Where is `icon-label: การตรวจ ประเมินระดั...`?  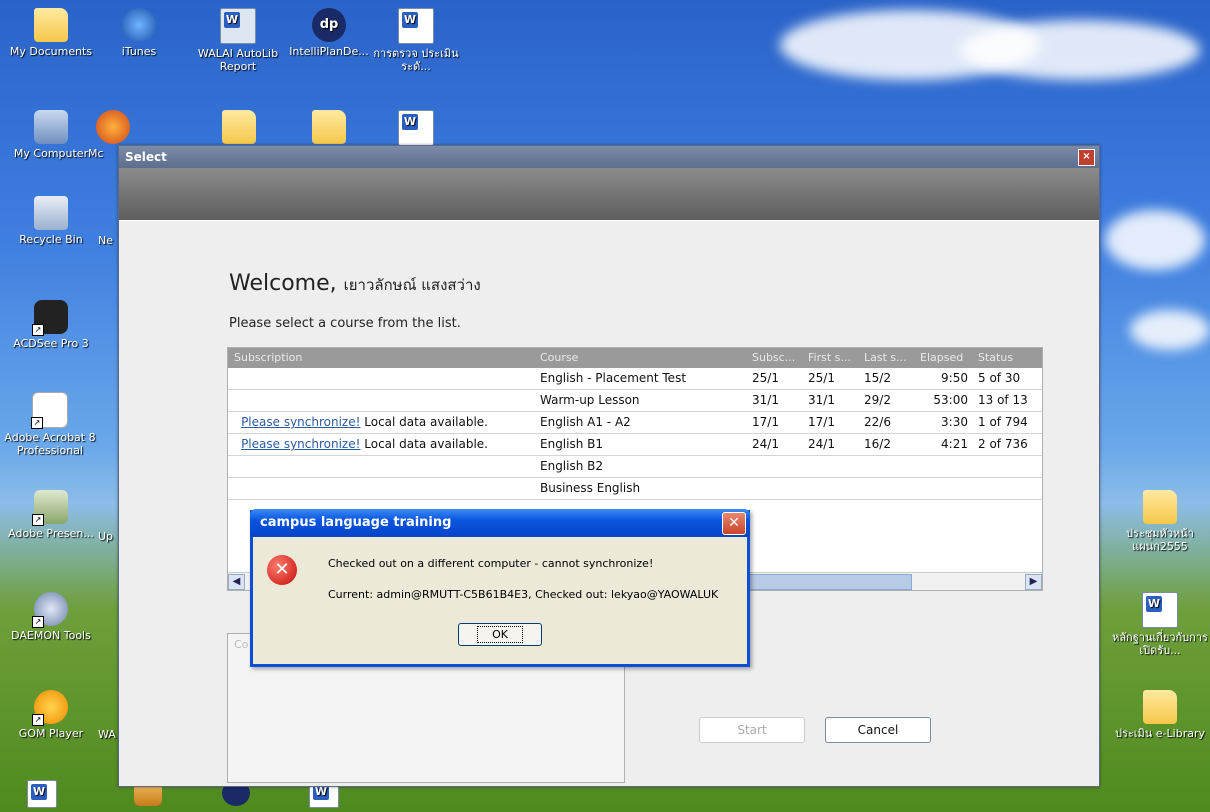
icon-label: การตรวจ ประเมินระดั... is located at coordinates (416, 60).